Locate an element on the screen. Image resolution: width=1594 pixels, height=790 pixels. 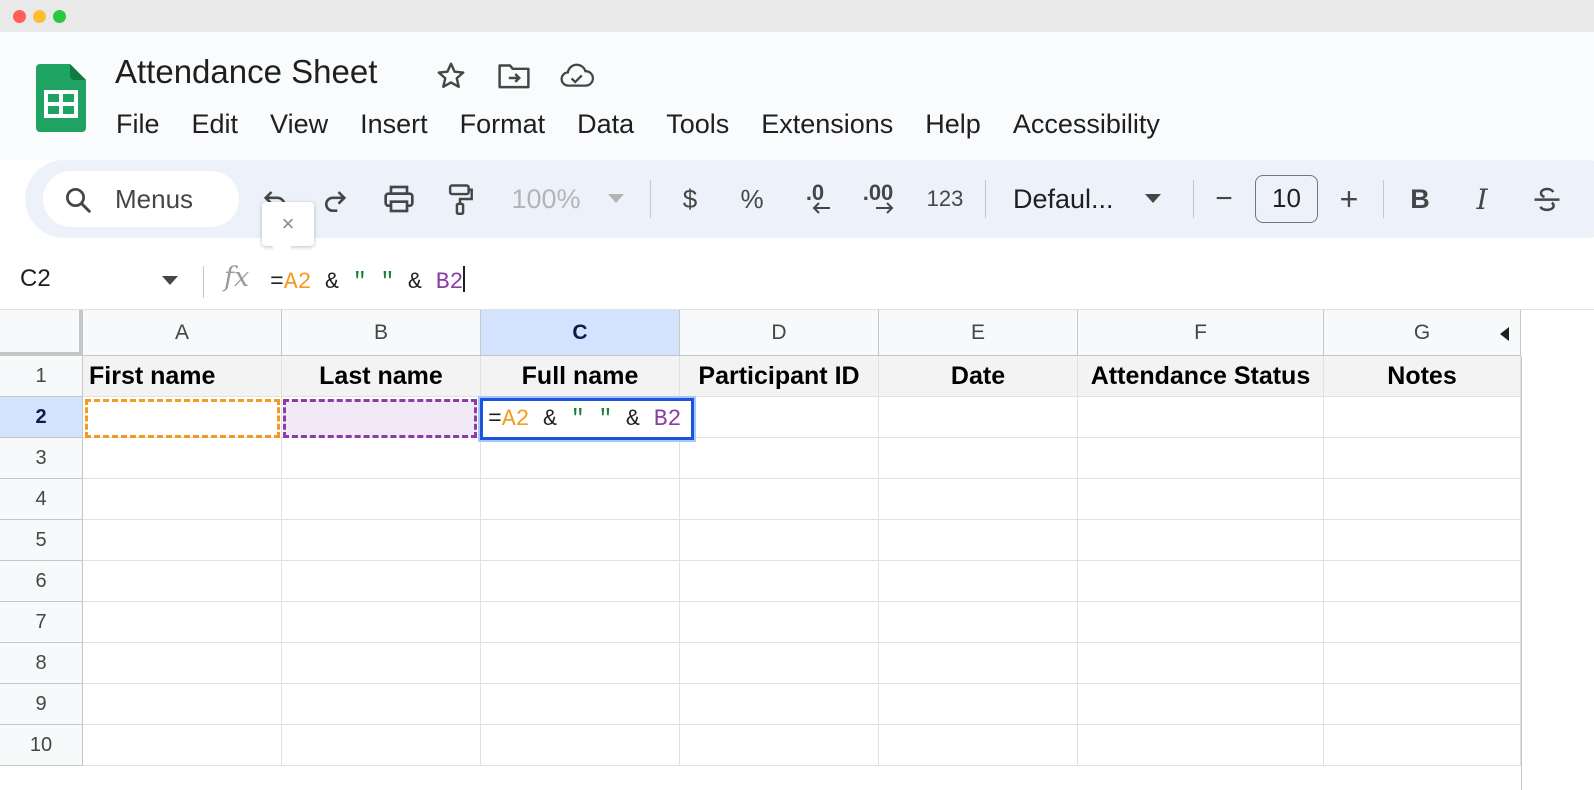
cell-e6 is located at coordinates (978, 581).